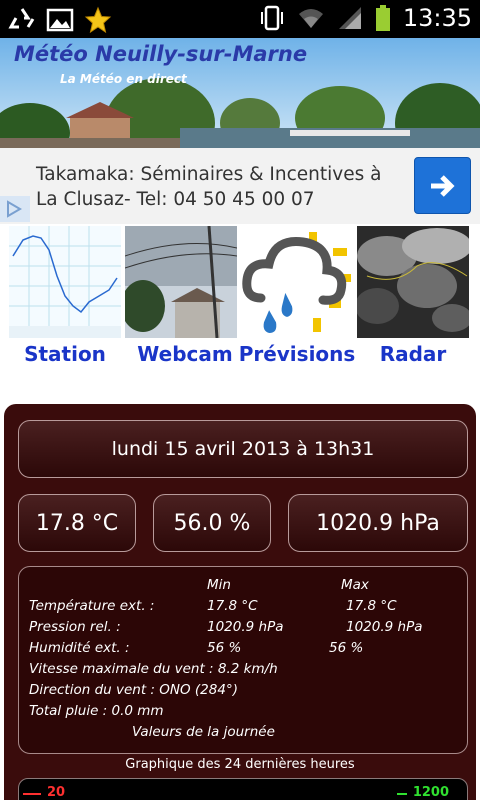  What do you see at coordinates (21, 18) in the screenshot?
I see `recycle-icon` at bounding box center [21, 18].